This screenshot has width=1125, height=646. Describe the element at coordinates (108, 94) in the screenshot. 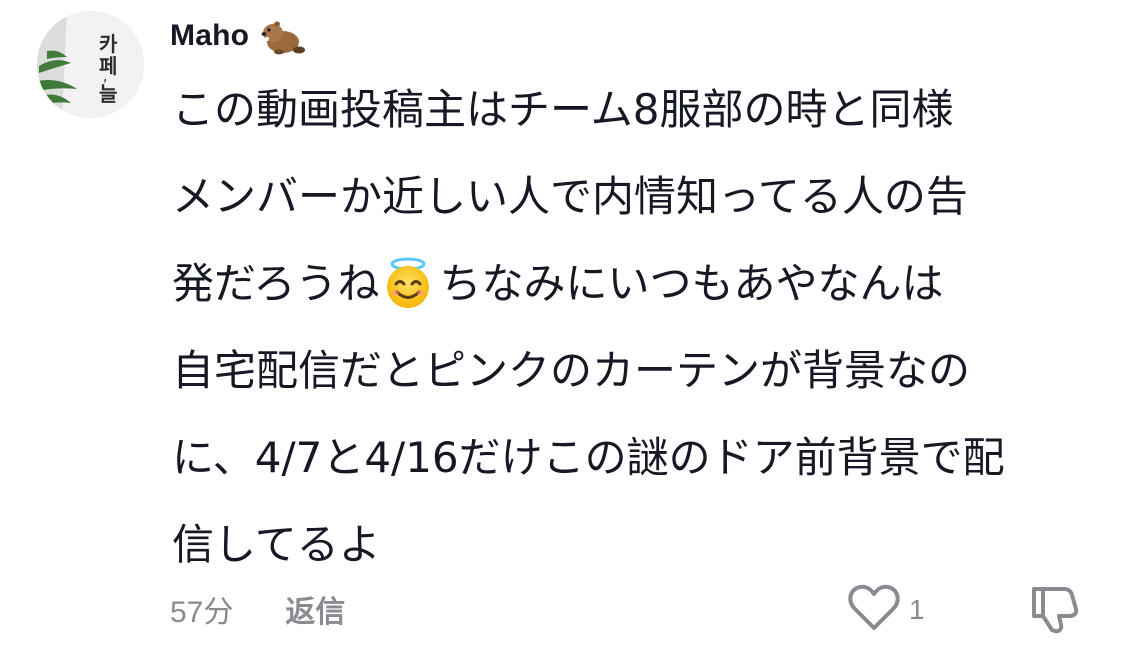

I see `svg-text: 늘` at that location.